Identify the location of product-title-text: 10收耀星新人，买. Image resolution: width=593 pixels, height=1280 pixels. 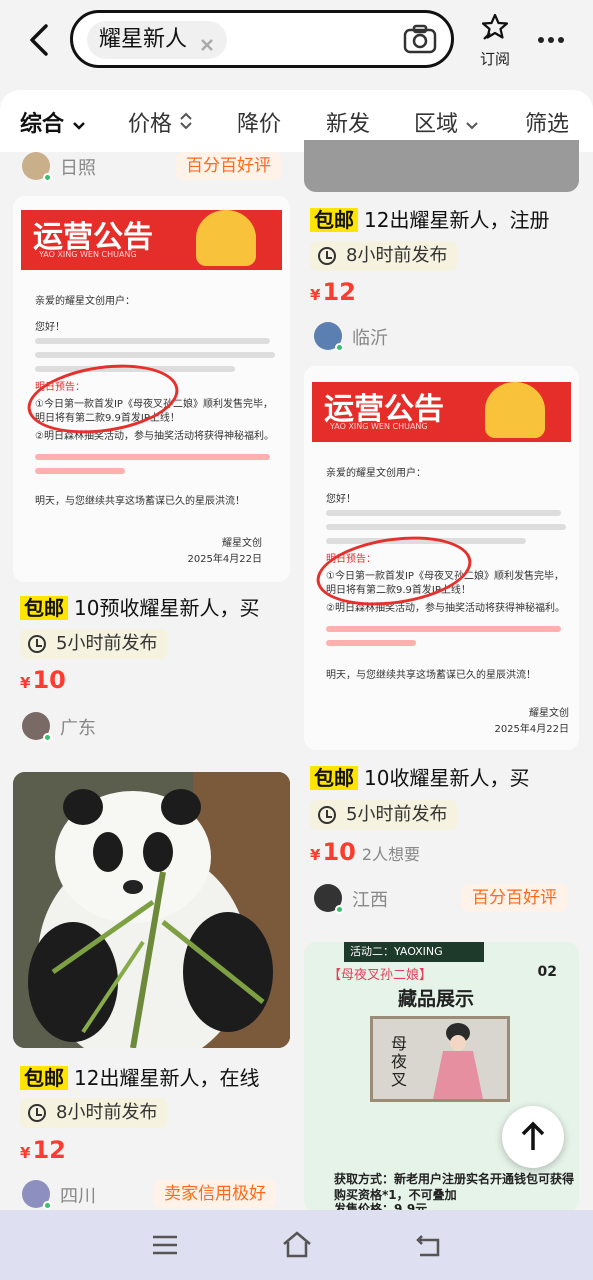
(447, 778).